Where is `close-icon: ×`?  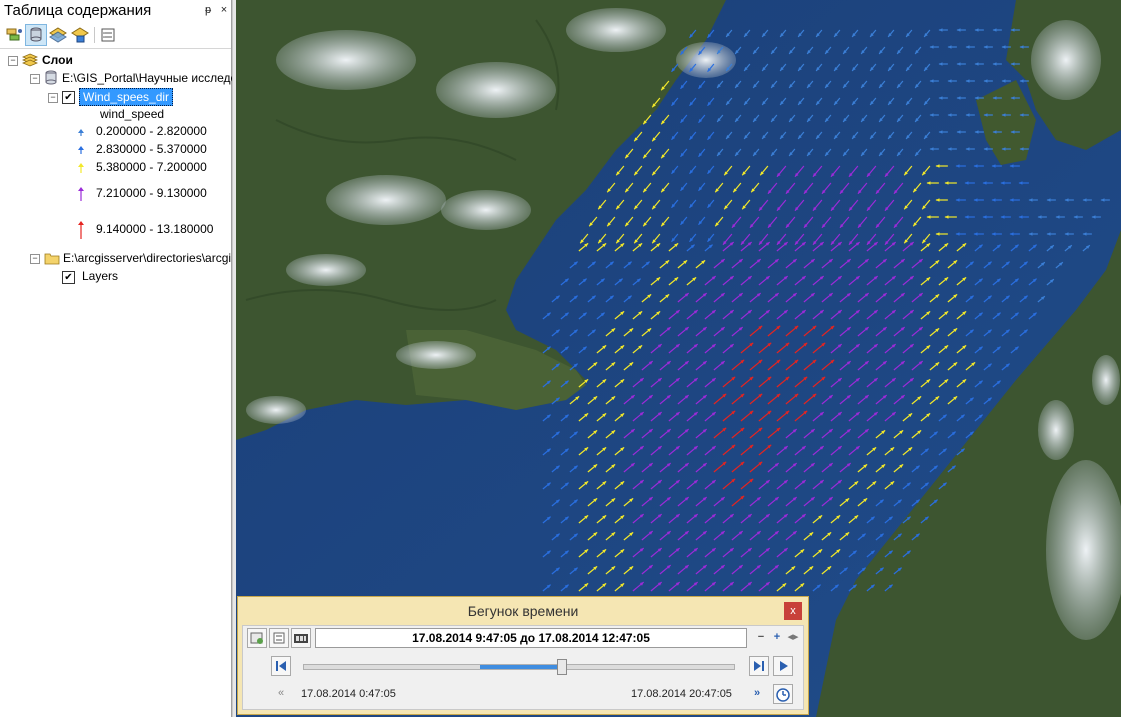 close-icon: × is located at coordinates (224, 10).